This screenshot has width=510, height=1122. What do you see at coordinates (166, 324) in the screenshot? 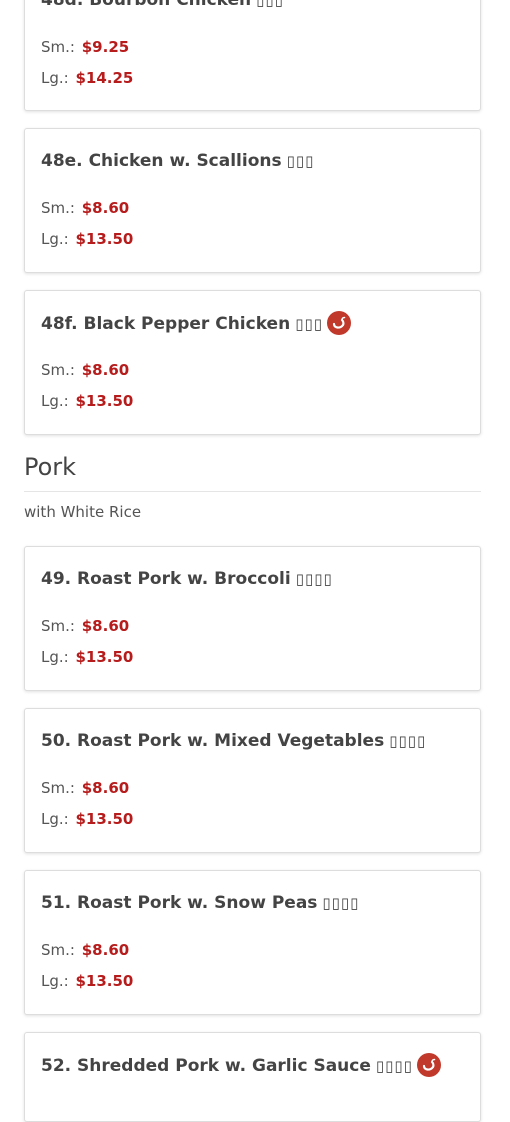
I see `menu-item-name: 48f. Black Pepper Chicken` at bounding box center [166, 324].